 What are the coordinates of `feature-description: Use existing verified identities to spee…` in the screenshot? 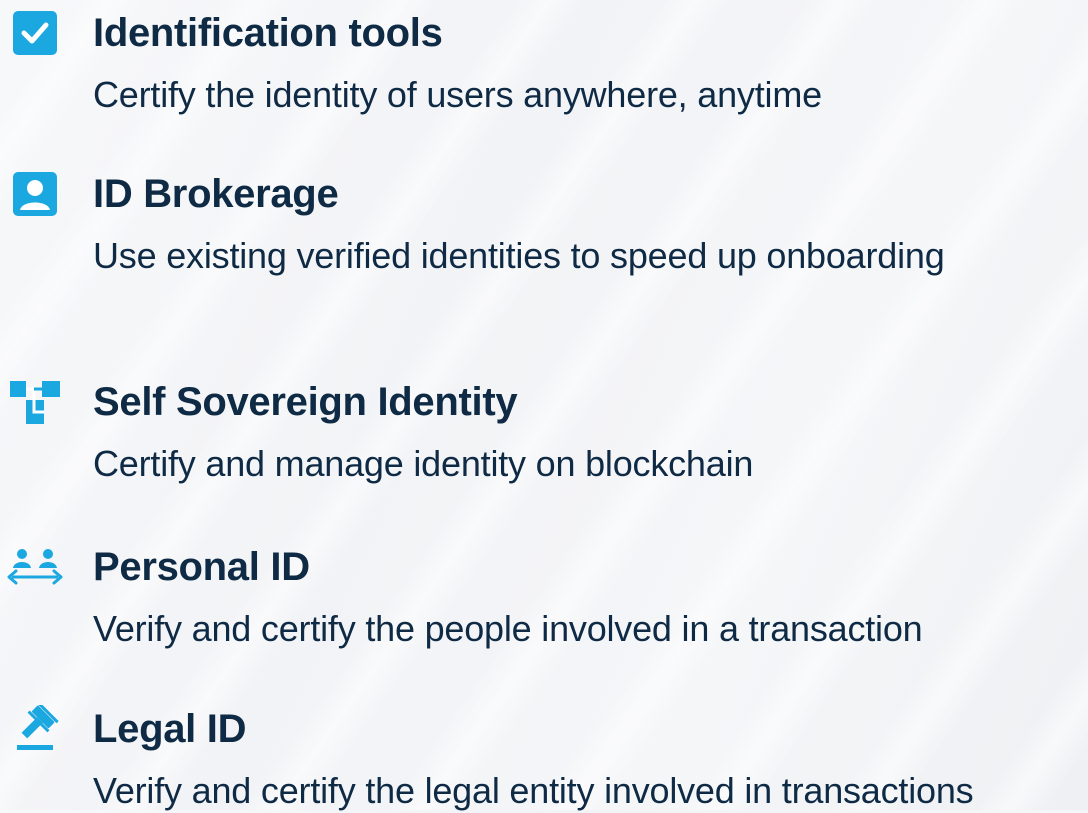 It's located at (519, 255).